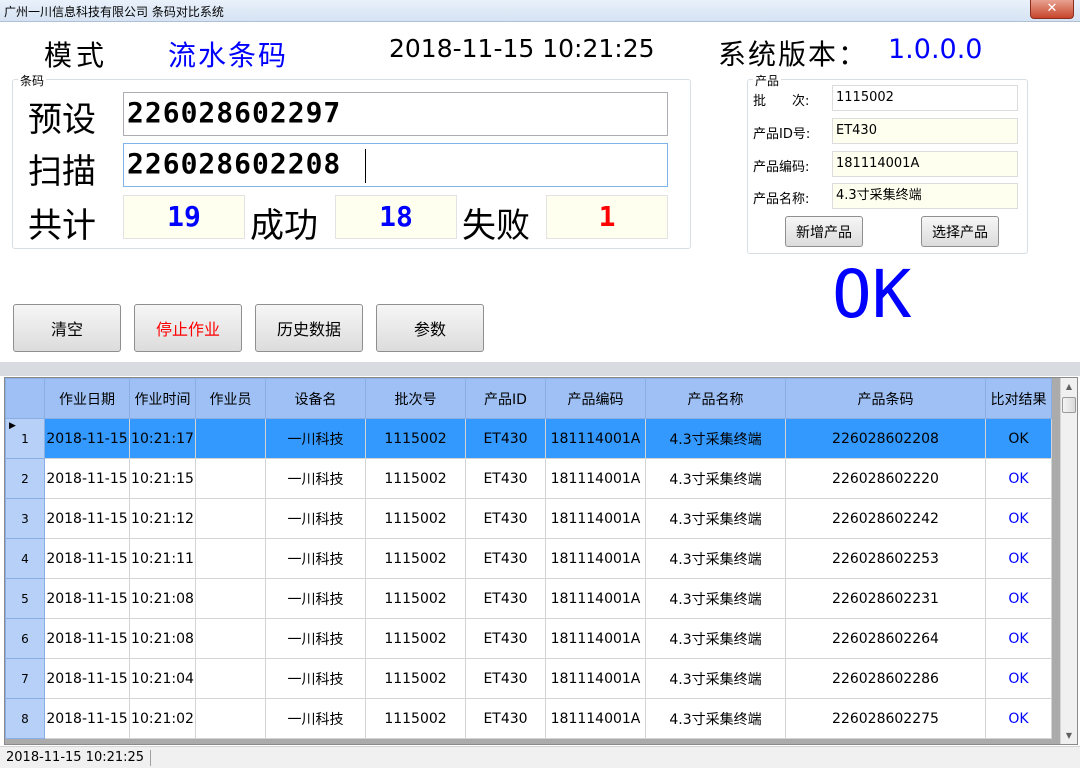 Image resolution: width=1080 pixels, height=768 pixels. What do you see at coordinates (1069, 405) in the screenshot?
I see `scroll-thumb` at bounding box center [1069, 405].